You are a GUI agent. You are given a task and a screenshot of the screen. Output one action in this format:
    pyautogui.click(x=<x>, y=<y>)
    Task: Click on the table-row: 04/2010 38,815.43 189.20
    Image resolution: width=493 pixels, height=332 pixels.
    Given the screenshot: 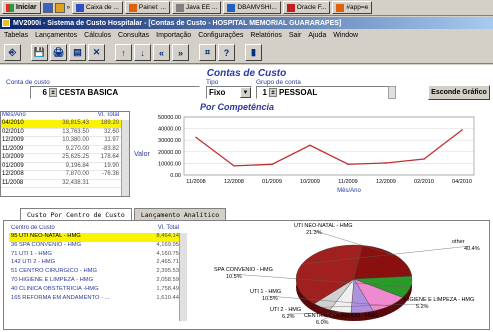 What is the action you would take?
    pyautogui.click(x=65, y=124)
    